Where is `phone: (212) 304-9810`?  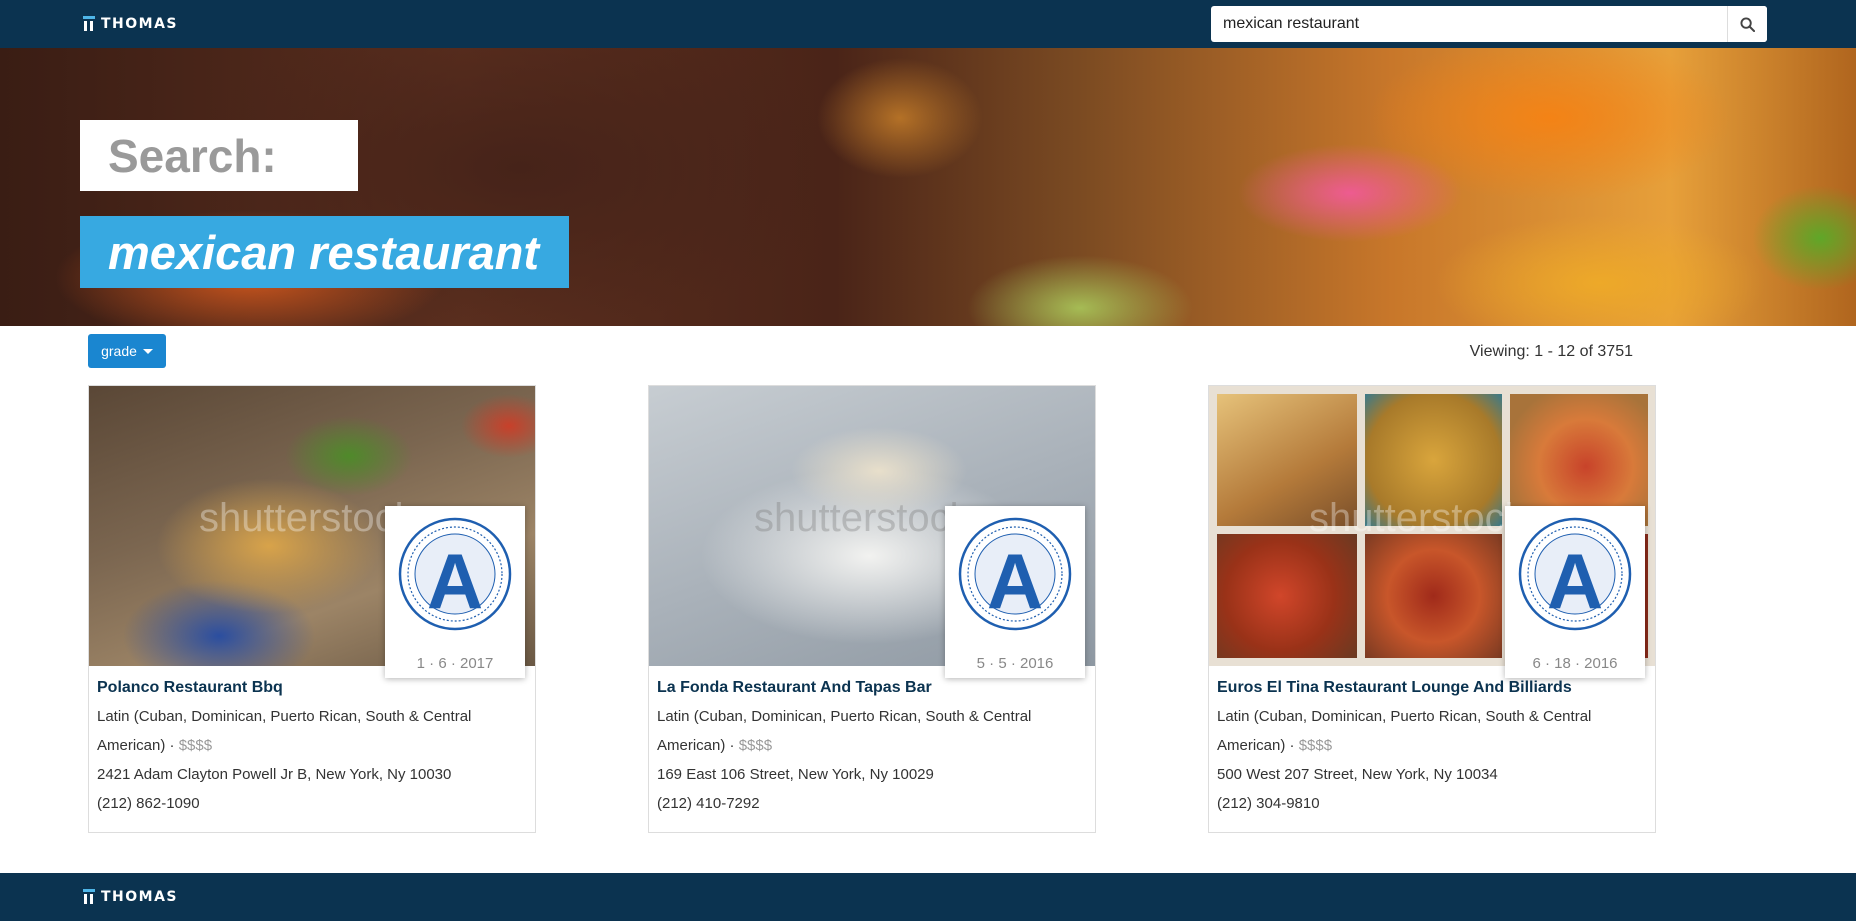
phone: (212) 304-9810 is located at coordinates (1268, 803).